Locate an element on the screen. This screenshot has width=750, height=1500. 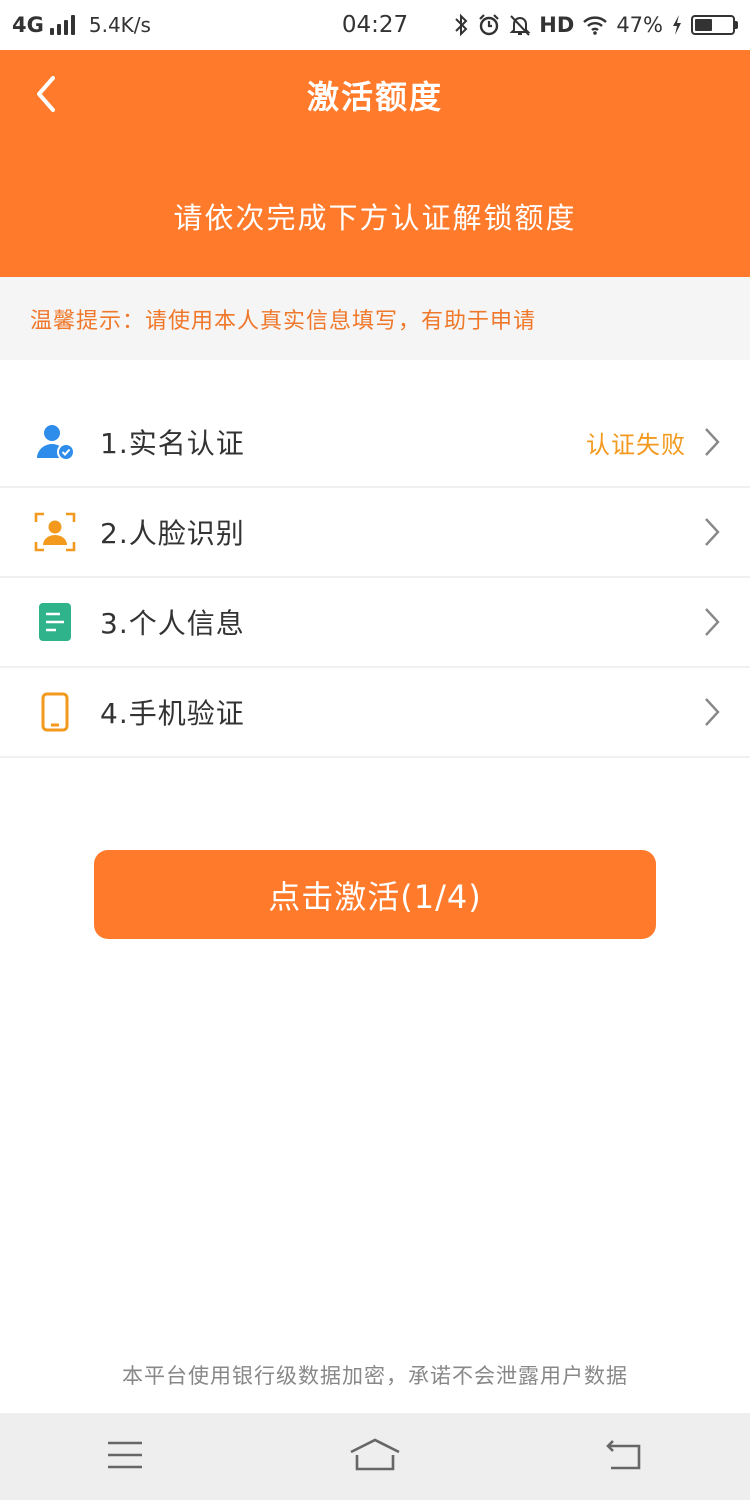
network-speed: 5.4K/s is located at coordinates (119, 25).